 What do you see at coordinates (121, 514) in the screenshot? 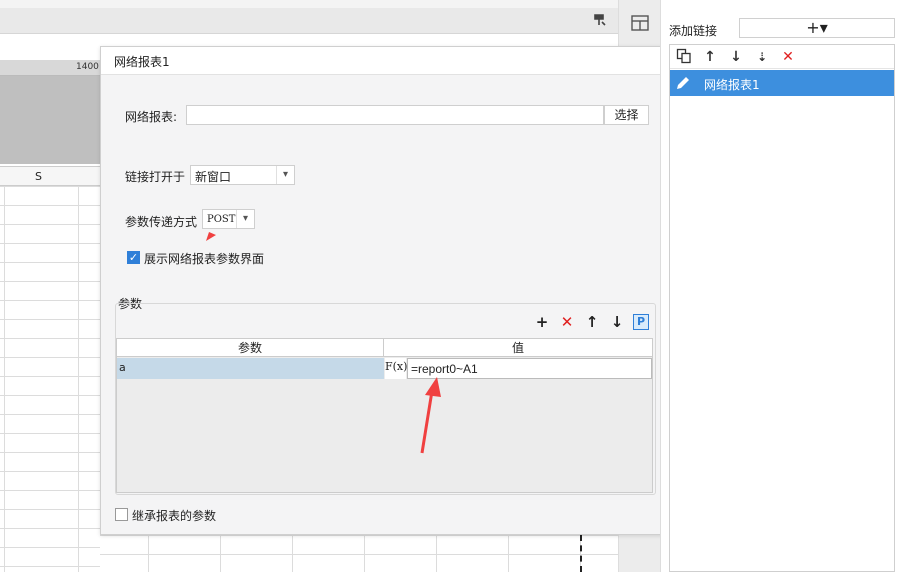
I see `inherit-params-checkbox` at bounding box center [121, 514].